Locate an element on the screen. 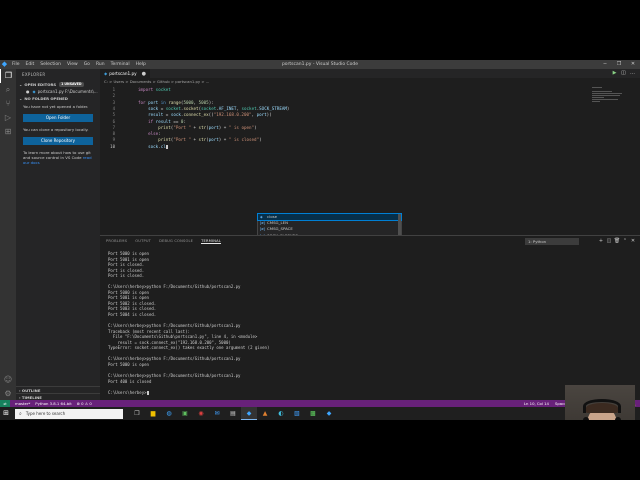 This screenshot has height=480, width=640. store-icon: ▣ is located at coordinates (185, 413).